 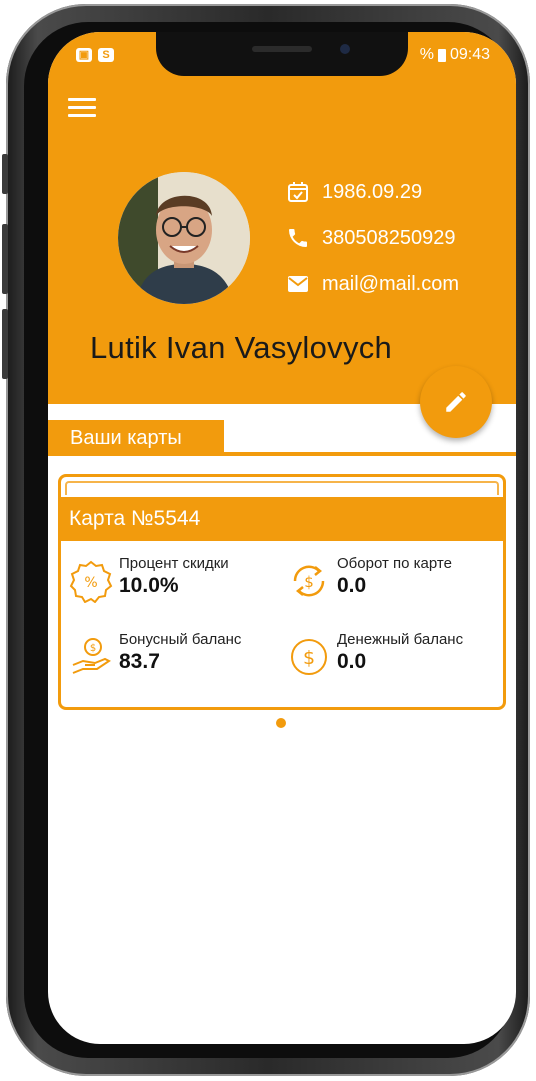 What do you see at coordinates (282, 488) in the screenshot?
I see `card-stack-edge` at bounding box center [282, 488].